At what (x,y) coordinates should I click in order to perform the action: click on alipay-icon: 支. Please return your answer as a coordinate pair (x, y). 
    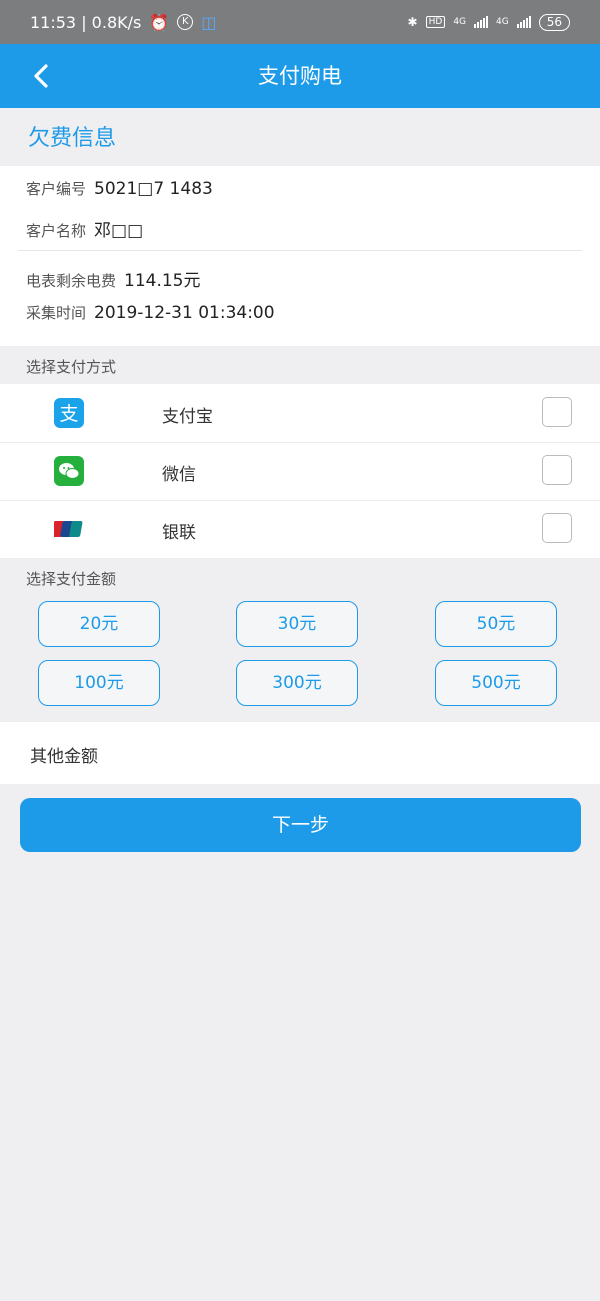
    Looking at the image, I should click on (69, 413).